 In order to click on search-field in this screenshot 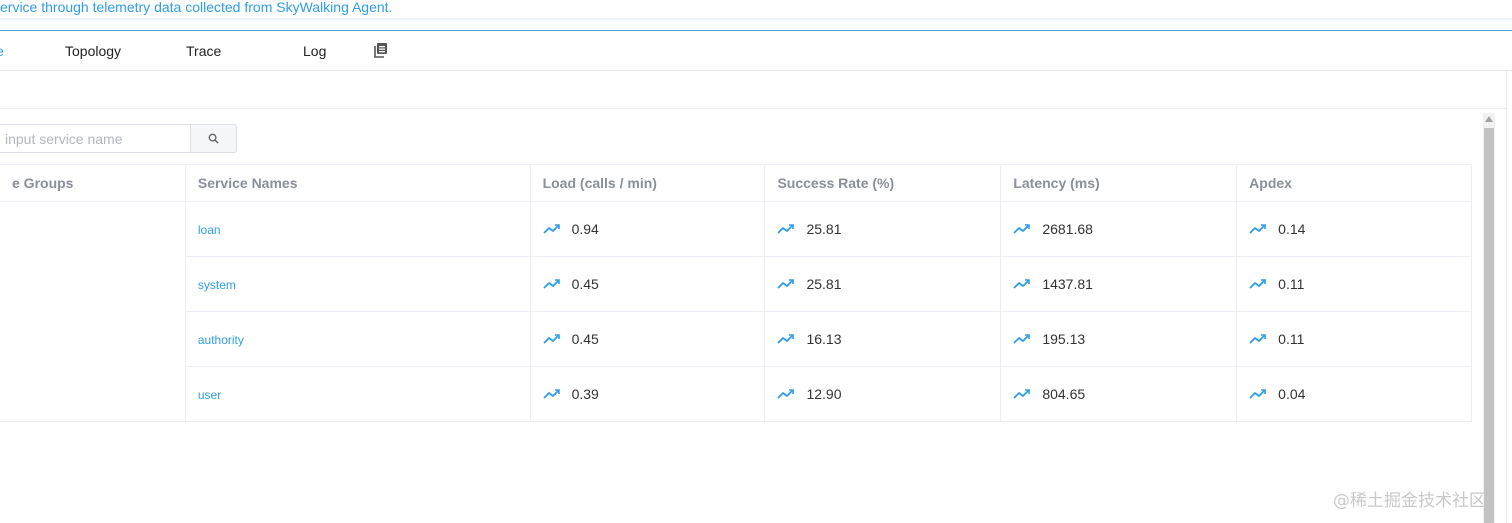, I will do `click(95, 138)`.